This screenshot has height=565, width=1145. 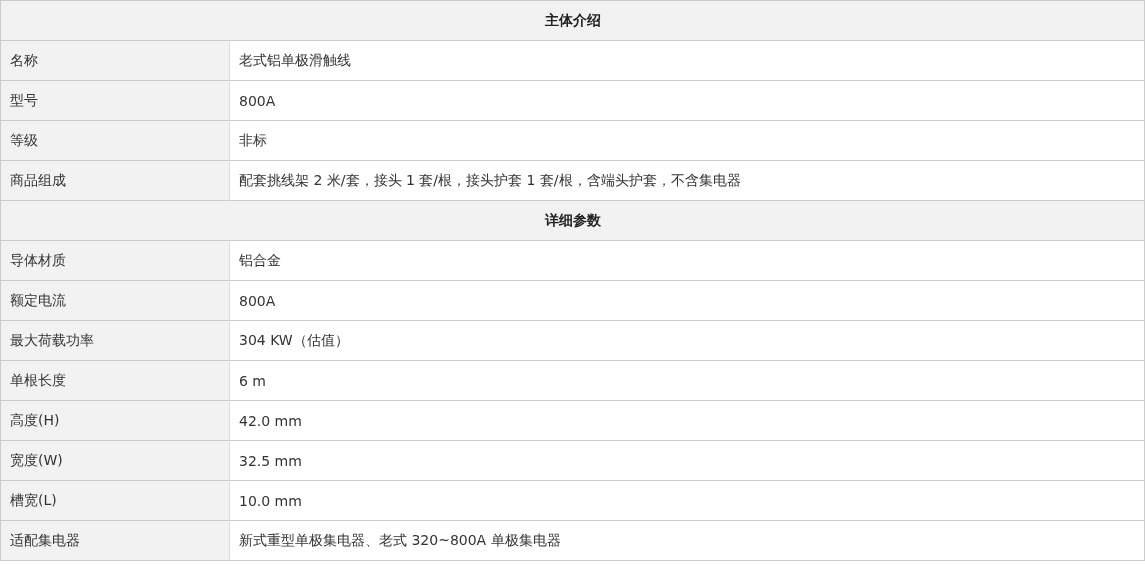 I want to click on section-heading: 主体介绍, so click(x=573, y=21).